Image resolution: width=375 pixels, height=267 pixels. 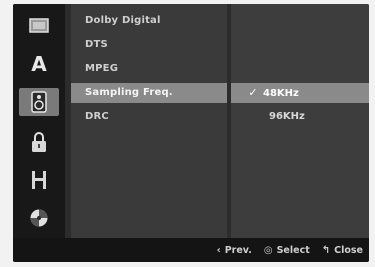 I want to click on hint-close-label: Close, so click(x=348, y=250).